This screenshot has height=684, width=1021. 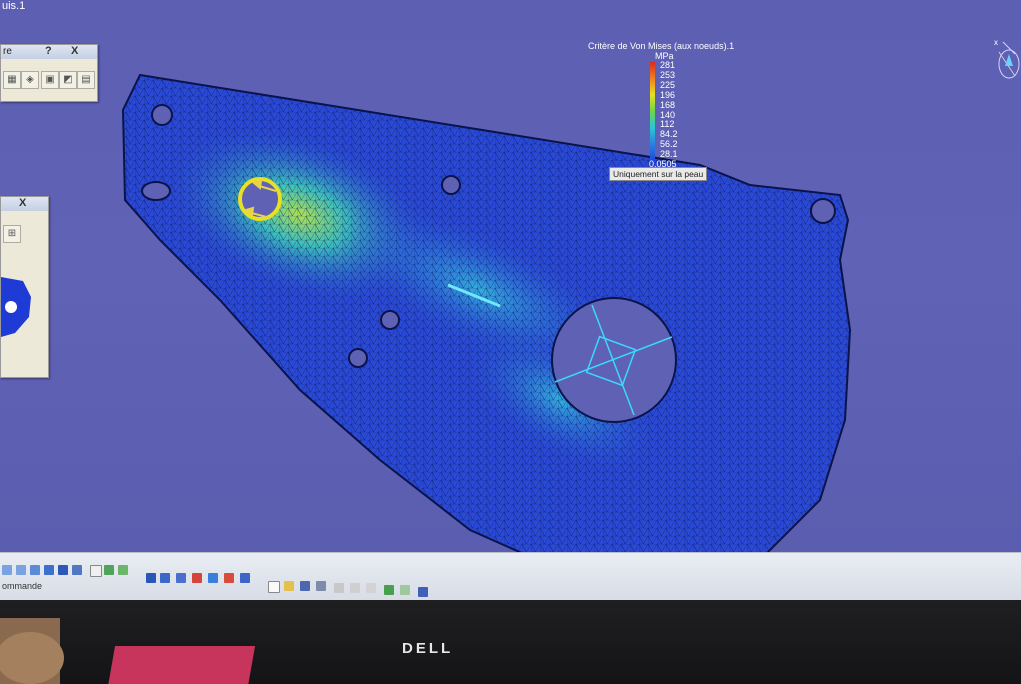 What do you see at coordinates (213, 578) in the screenshot?
I see `multi-view-icon` at bounding box center [213, 578].